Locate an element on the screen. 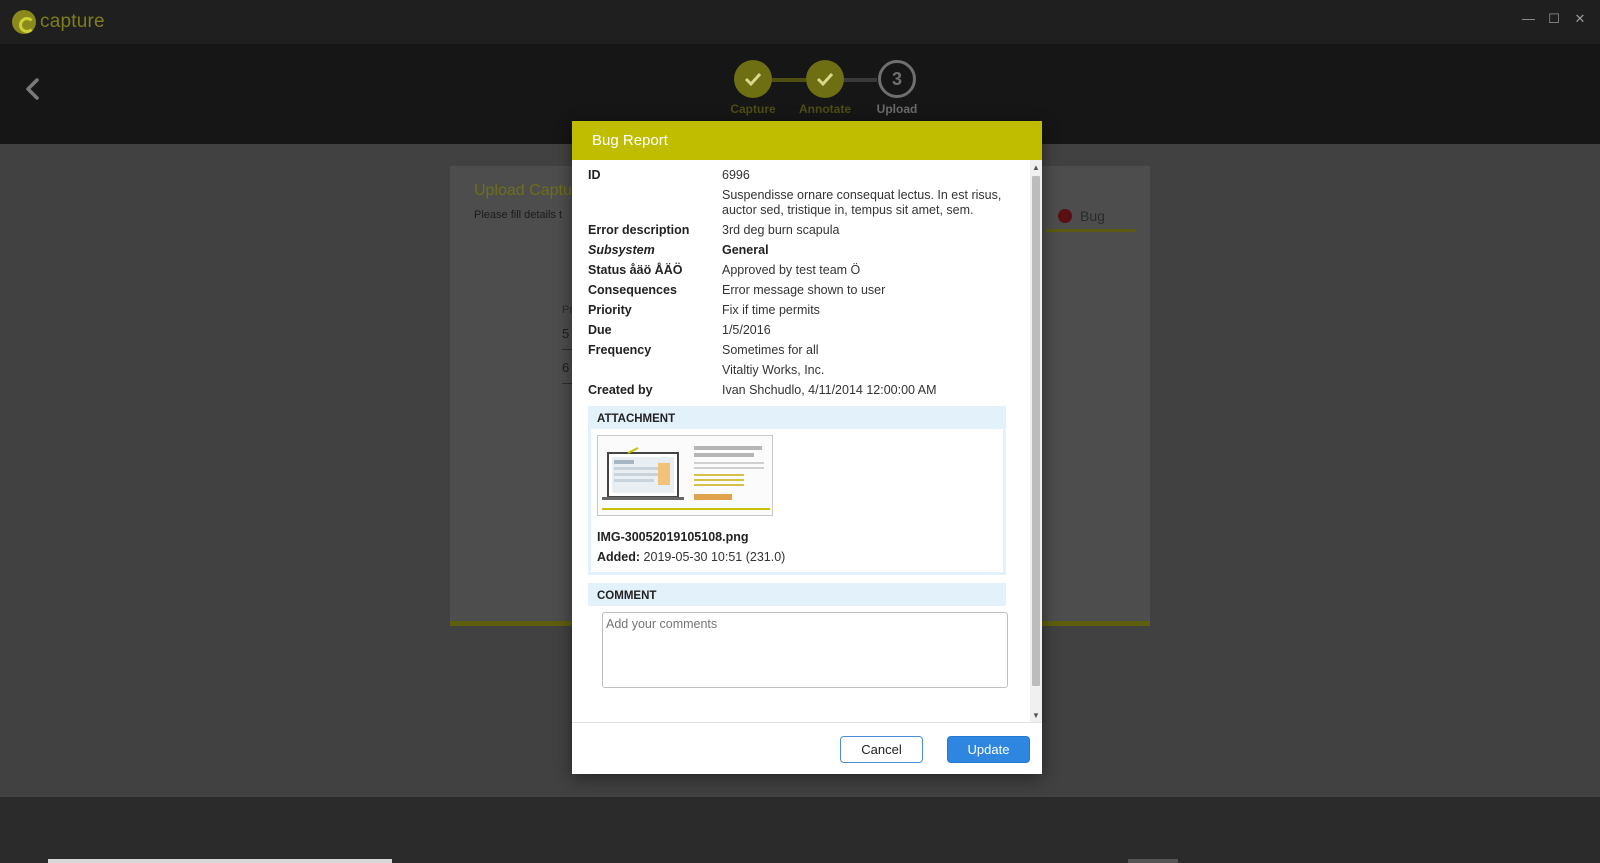 The width and height of the screenshot is (1600, 863). step-upload: 3 Upload is located at coordinates (897, 88).